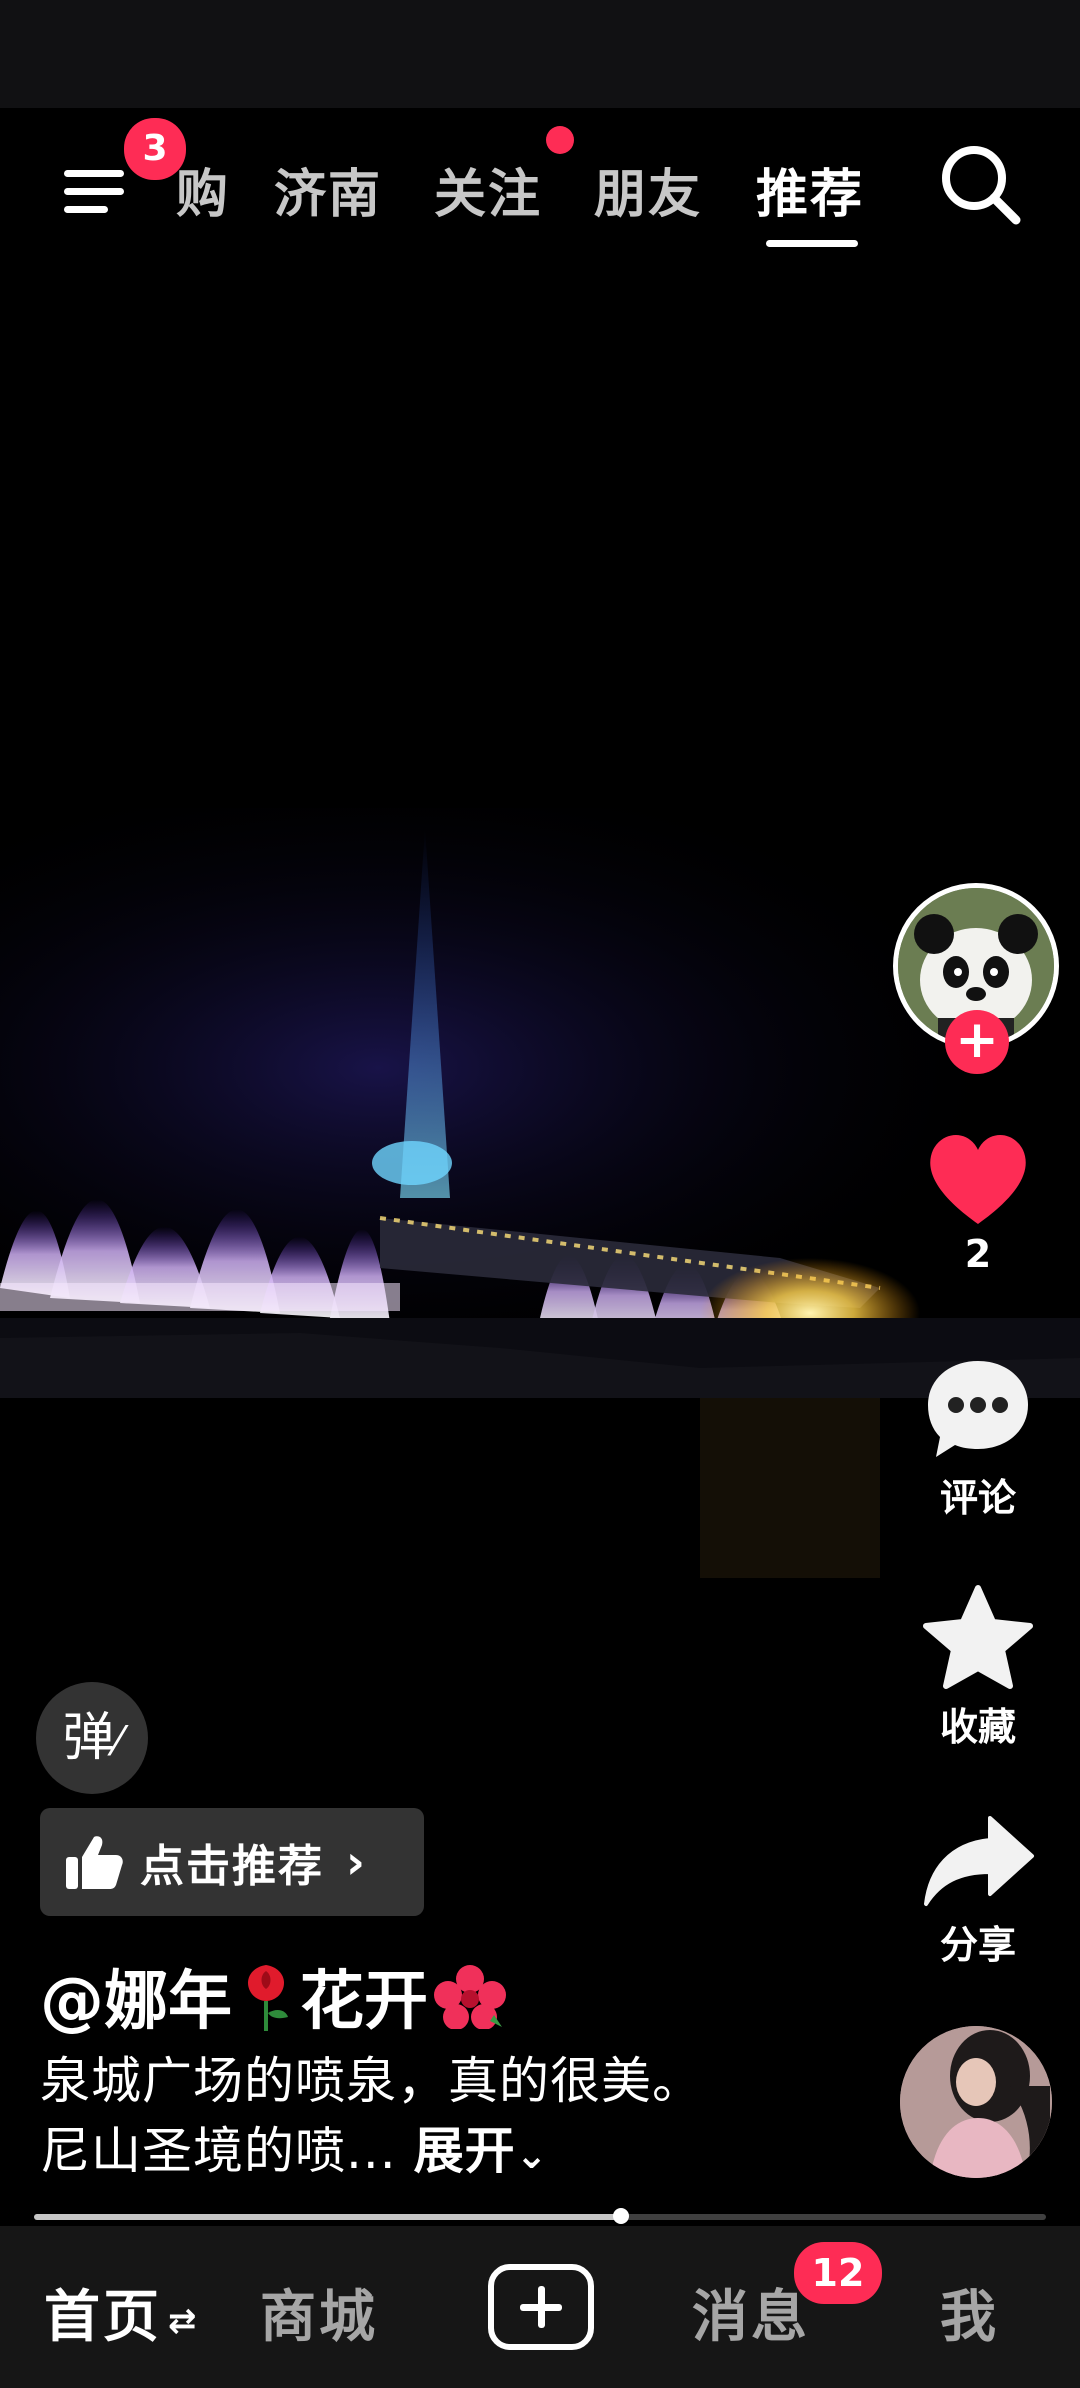 The image size is (1080, 2388). I want to click on tab-shopping: 购, so click(203, 189).